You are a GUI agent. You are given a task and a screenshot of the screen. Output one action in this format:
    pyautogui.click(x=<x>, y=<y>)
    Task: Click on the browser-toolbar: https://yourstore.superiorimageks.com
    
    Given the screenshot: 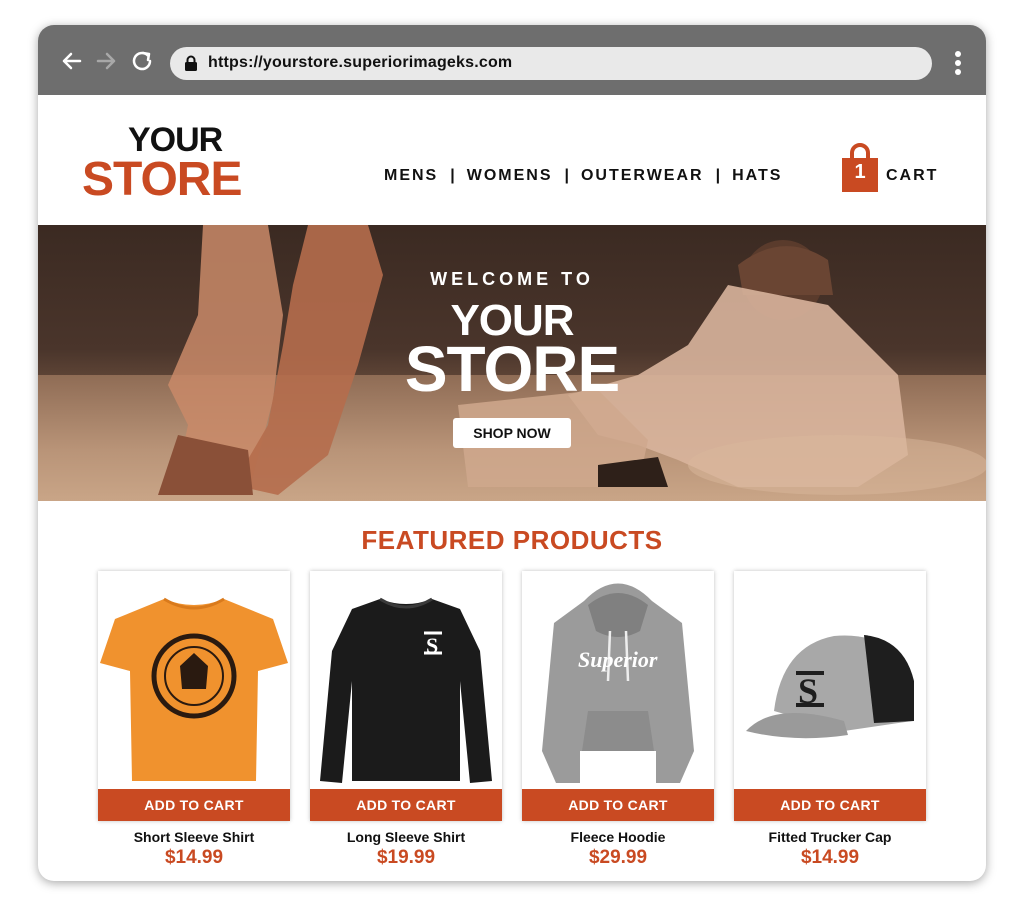 What is the action you would take?
    pyautogui.click(x=512, y=60)
    